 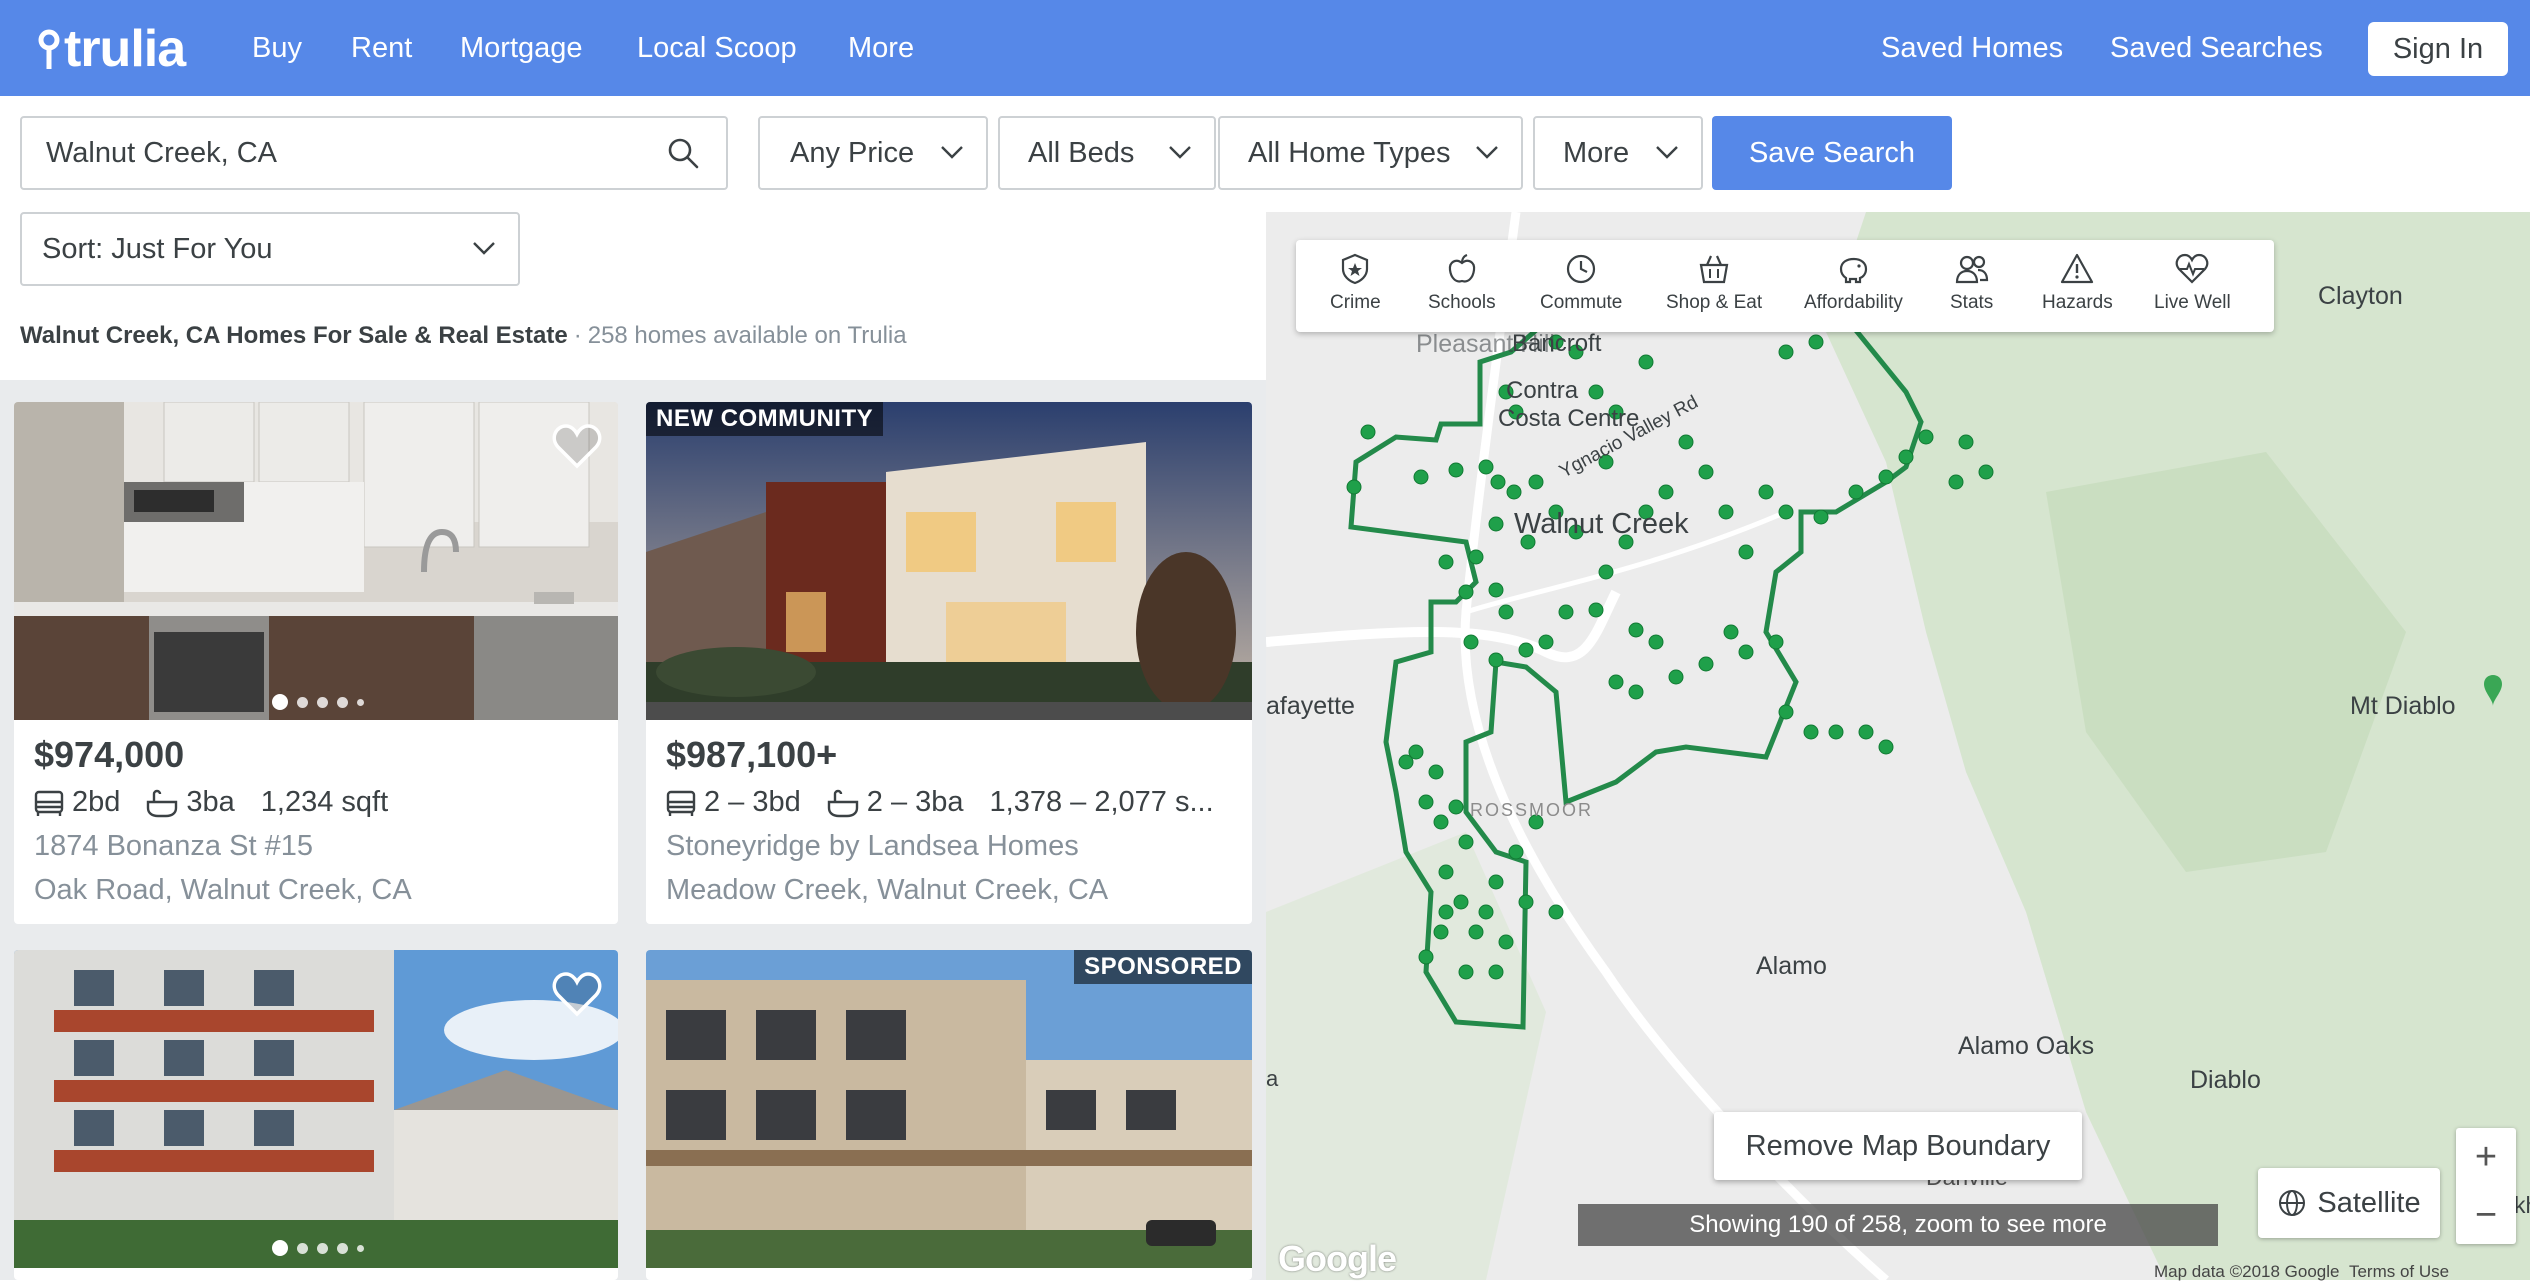 What do you see at coordinates (1854, 270) in the screenshot?
I see `piggy-bank-icon` at bounding box center [1854, 270].